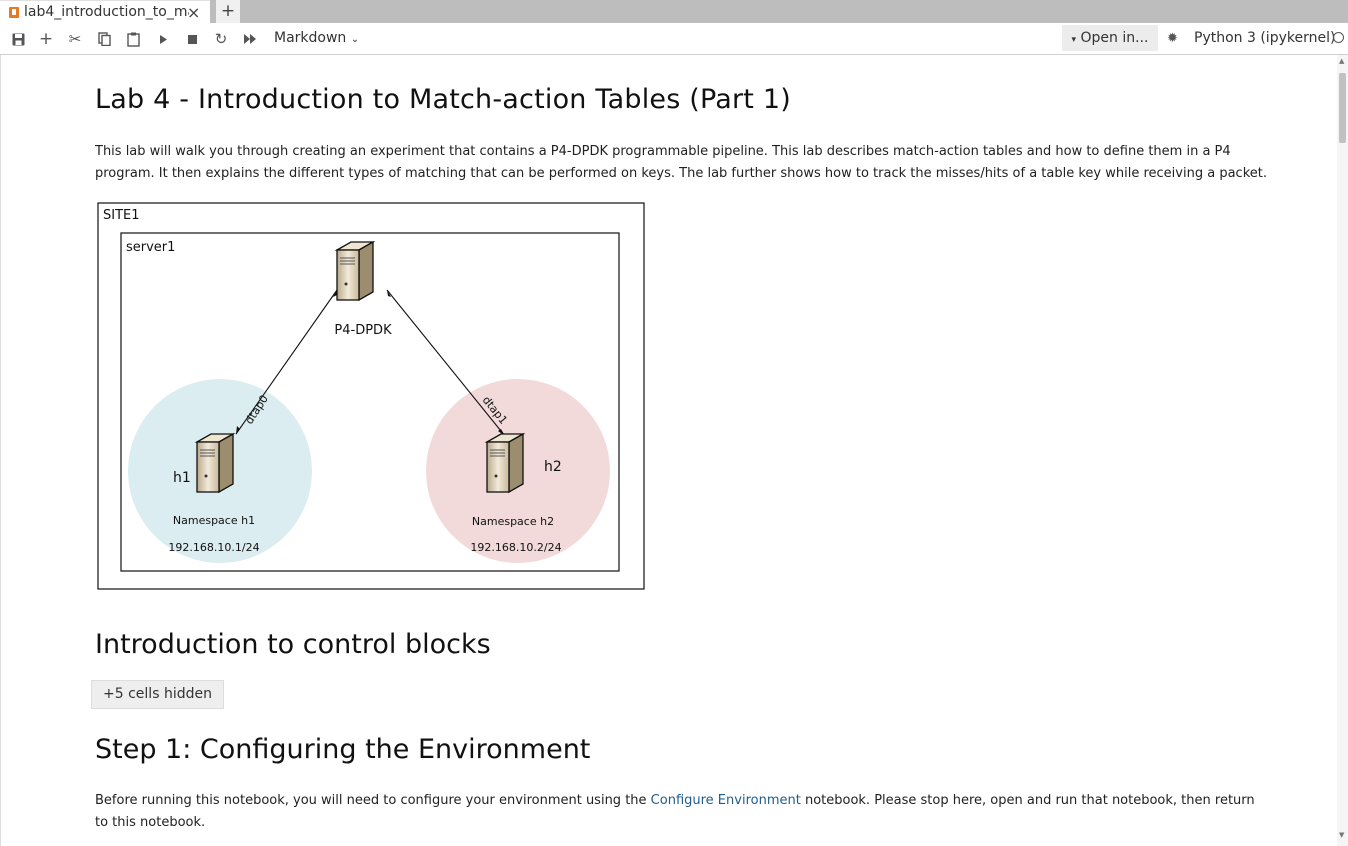 This screenshot has width=1348, height=846. Describe the element at coordinates (1264, 38) in the screenshot. I see `kernel-name: Python 3 (ipykernel)` at that location.